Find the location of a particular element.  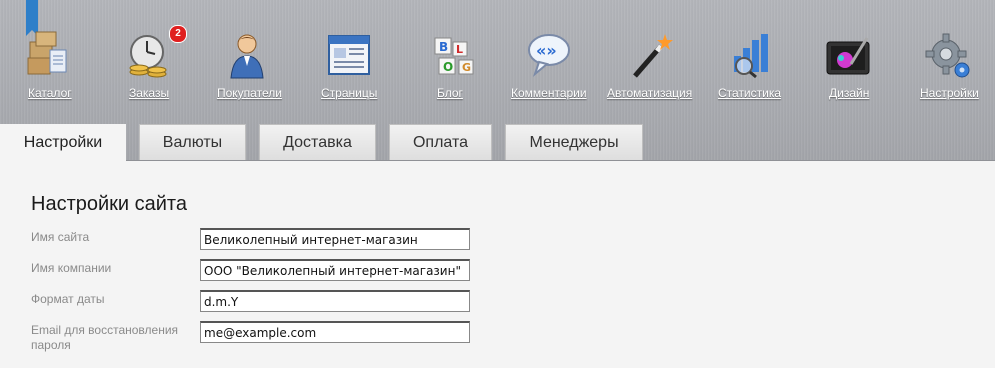

design-palette-icon is located at coordinates (848, 56).